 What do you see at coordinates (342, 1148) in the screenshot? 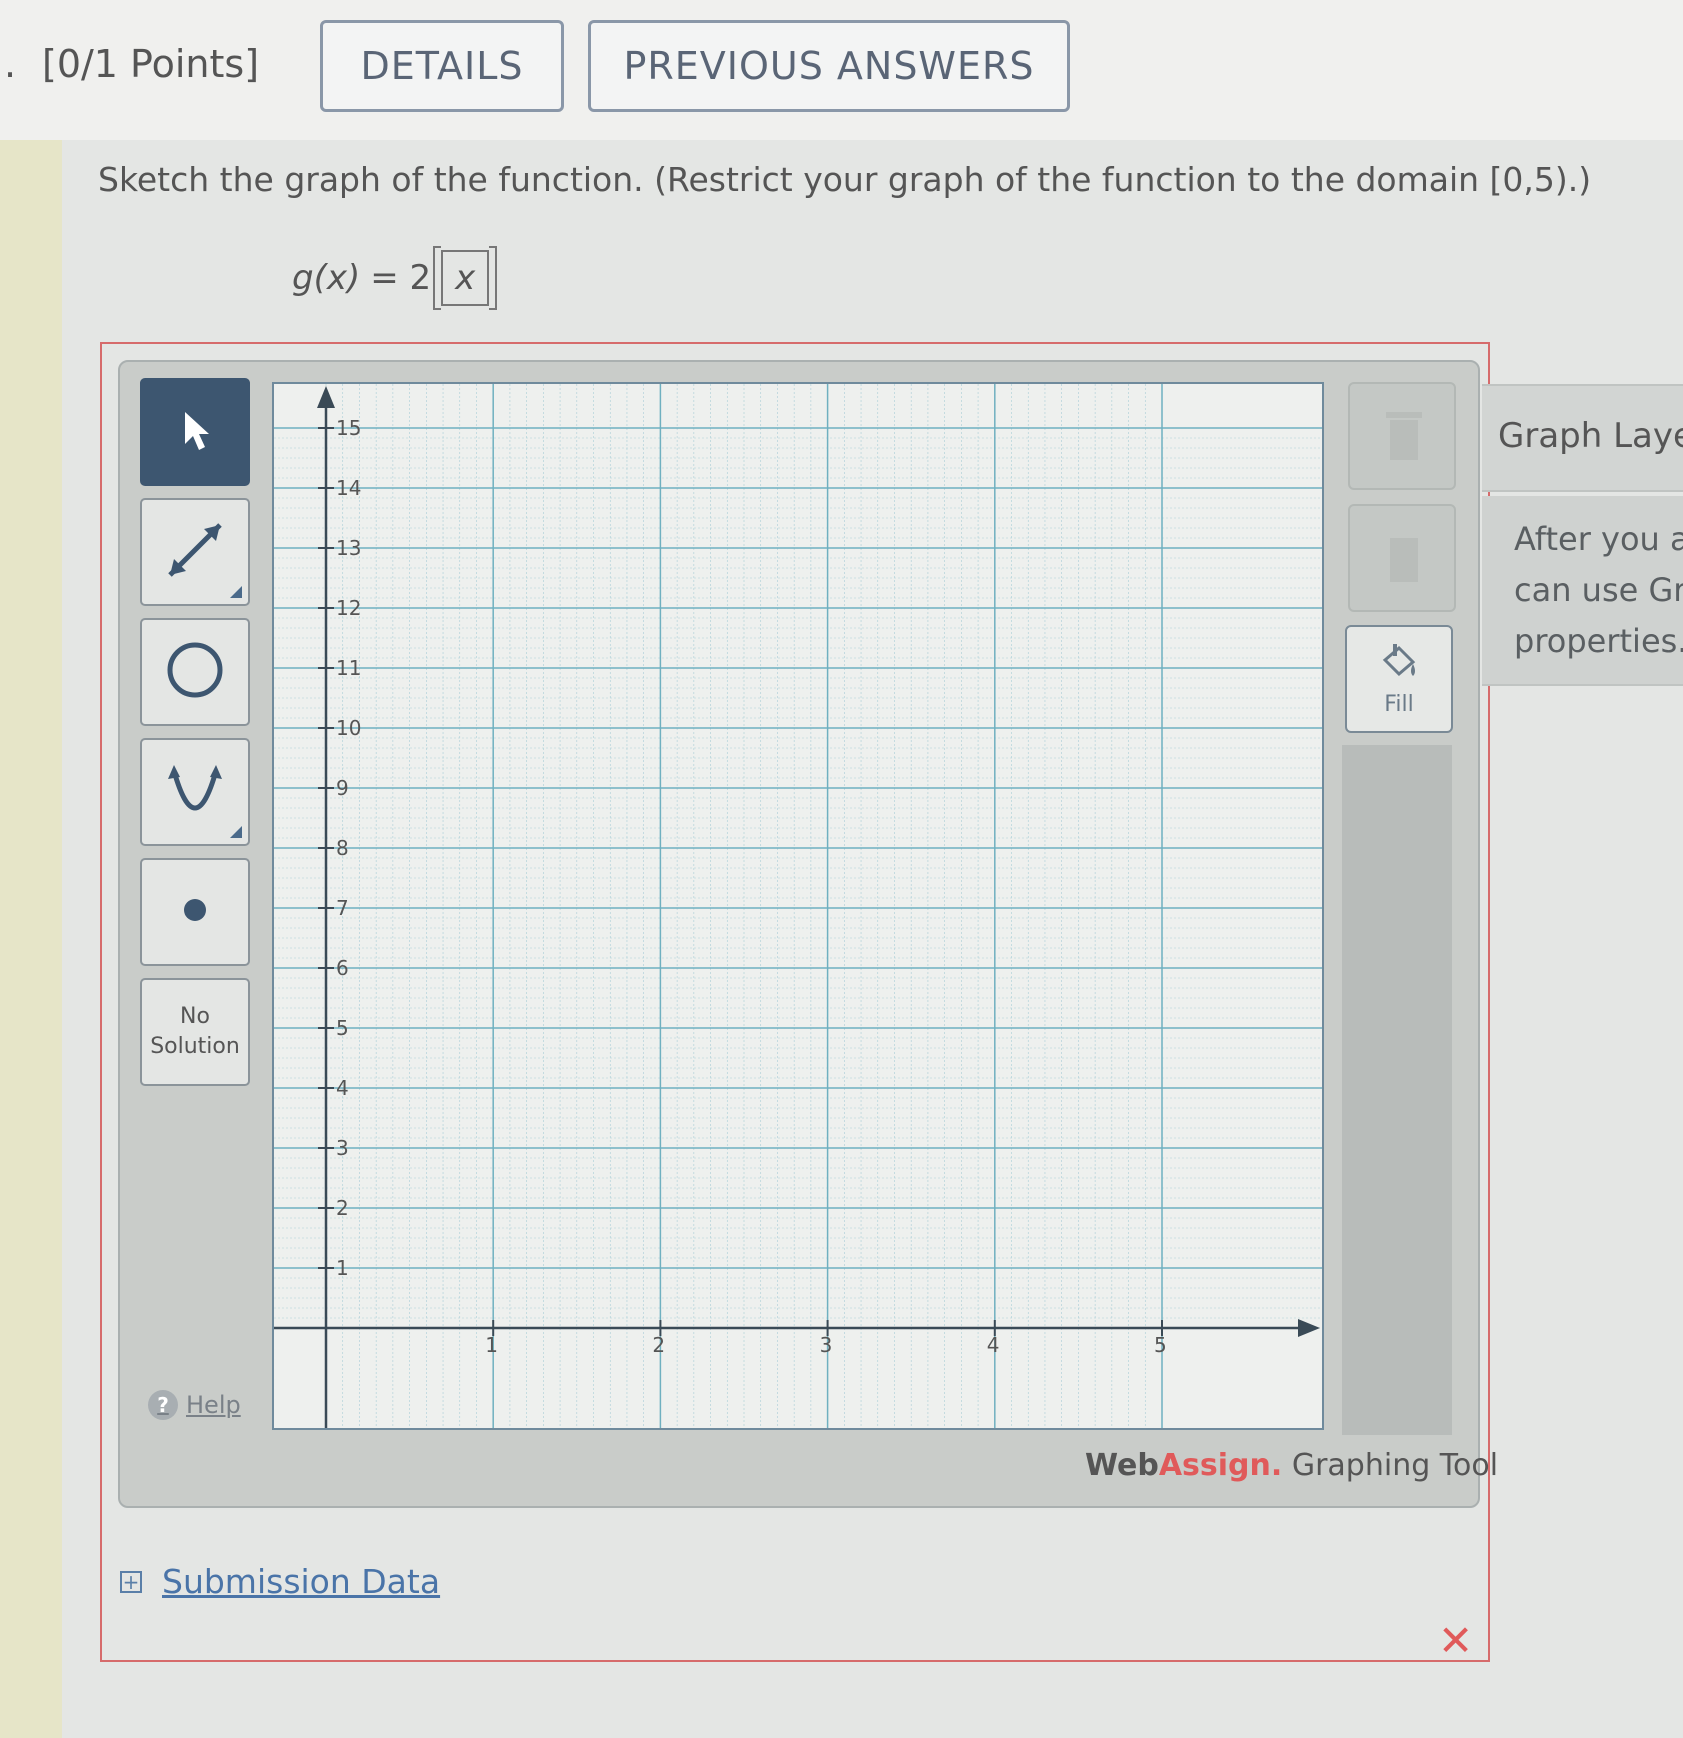
I see `y-tick-label-3: 3` at bounding box center [342, 1148].